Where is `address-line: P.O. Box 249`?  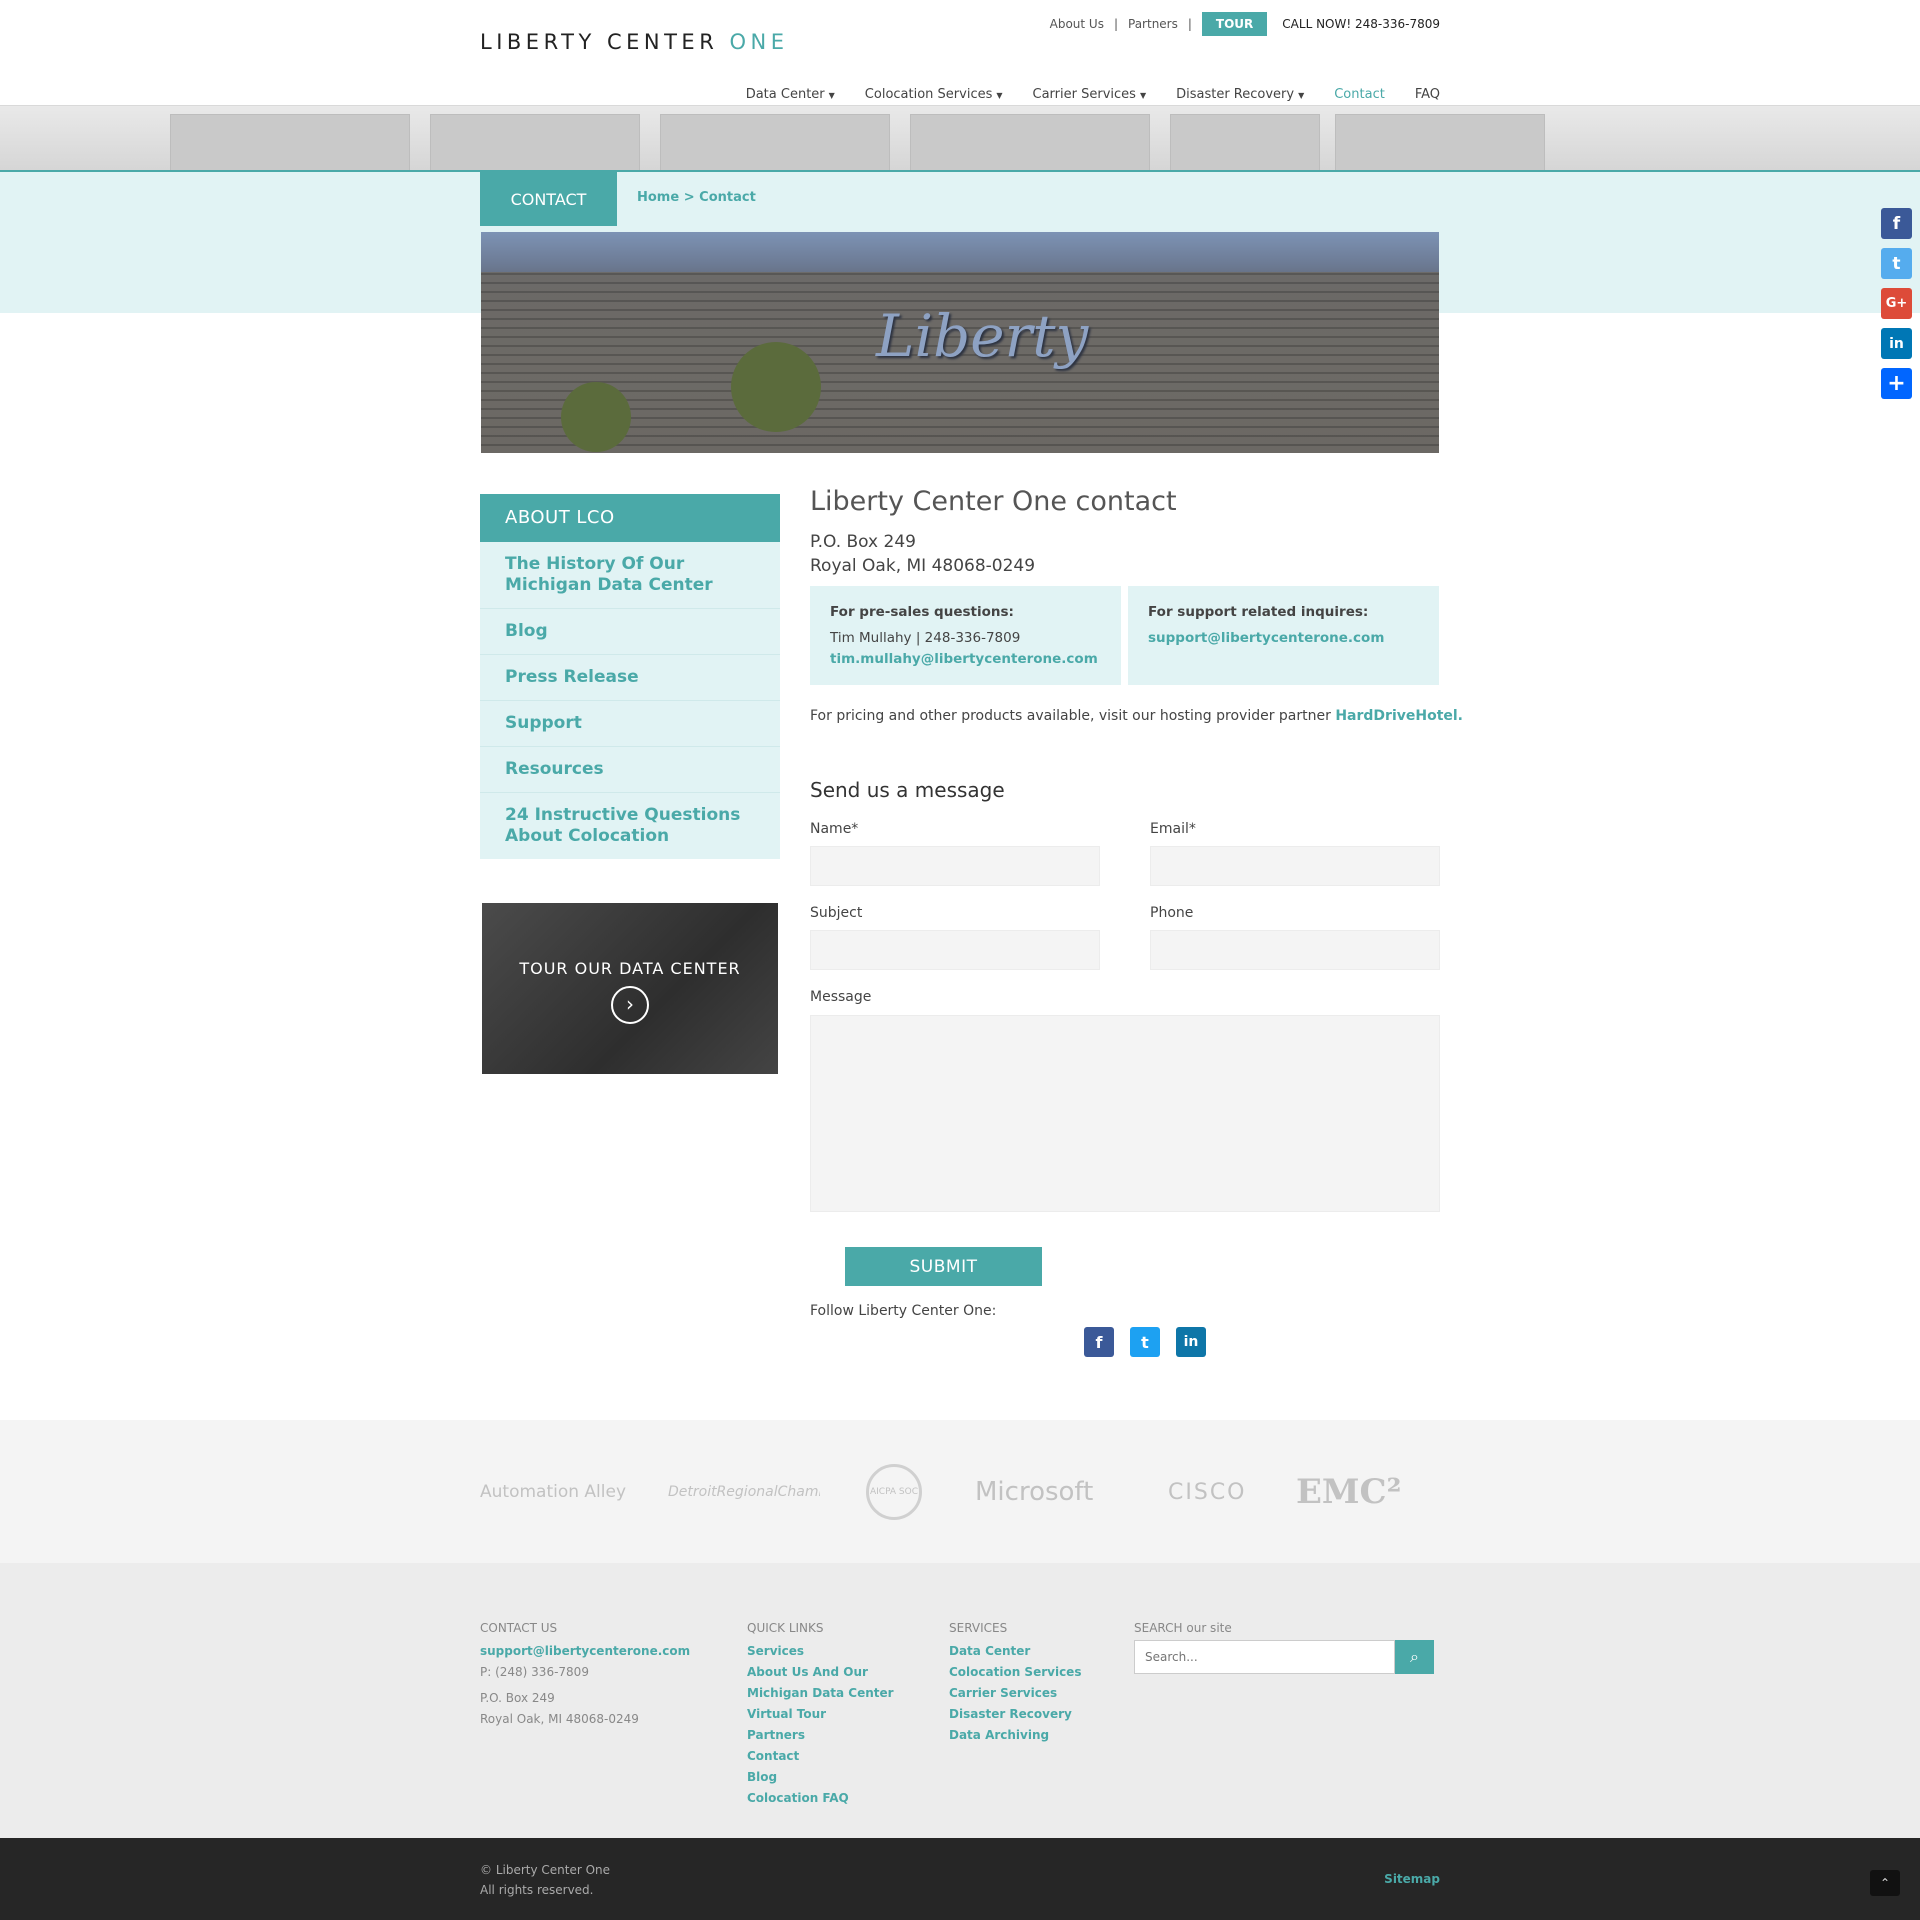 address-line: P.O. Box 249 is located at coordinates (863, 542).